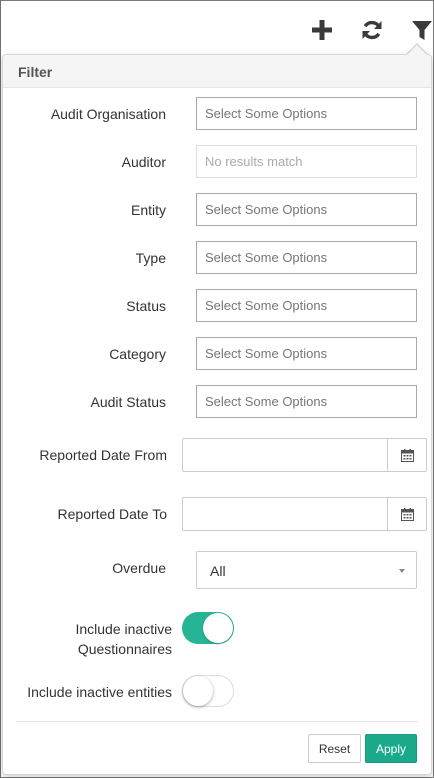  Describe the element at coordinates (334, 748) in the screenshot. I see `reset-button: Reset` at that location.